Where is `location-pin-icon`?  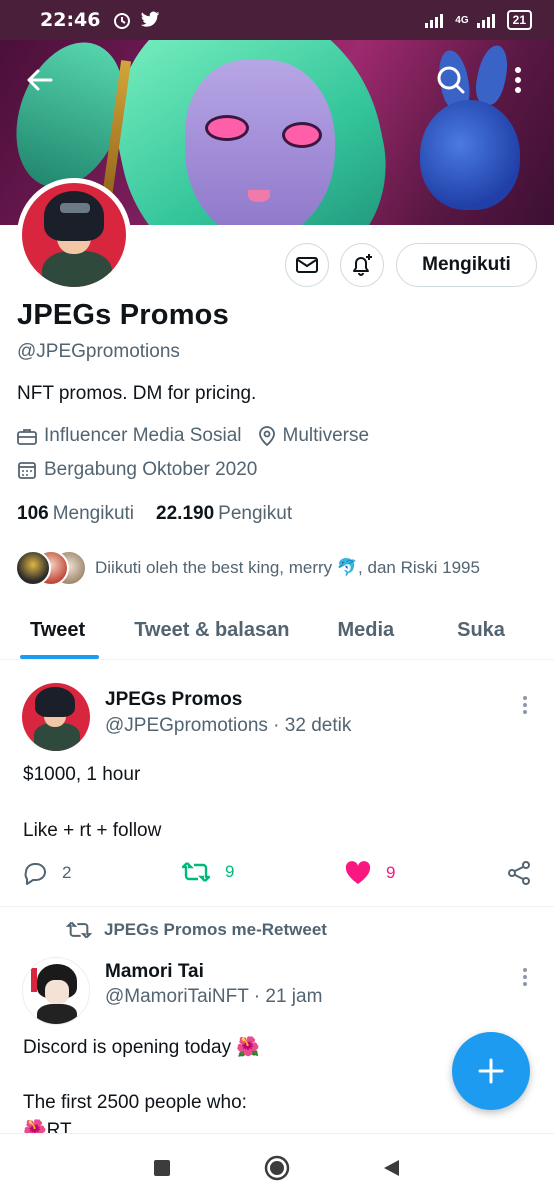
location-pin-icon is located at coordinates (266, 436).